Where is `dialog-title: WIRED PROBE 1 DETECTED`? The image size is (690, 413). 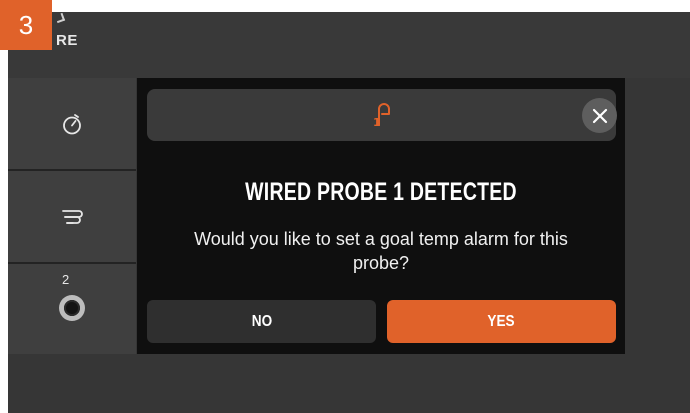 dialog-title: WIRED PROBE 1 DETECTED is located at coordinates (381, 192).